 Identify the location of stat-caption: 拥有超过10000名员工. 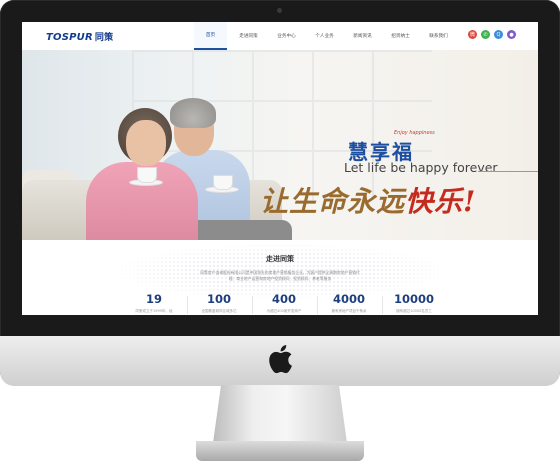
(414, 311).